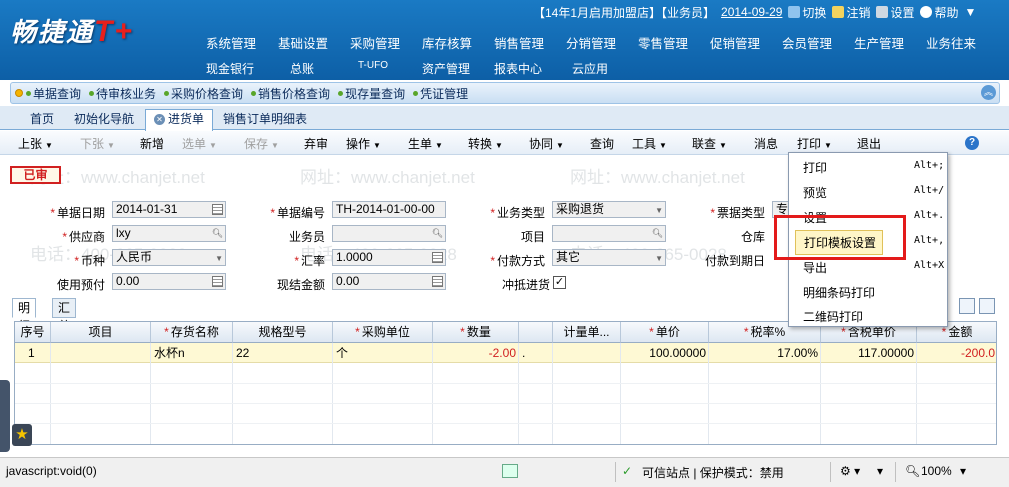 The height and width of the screenshot is (487, 1009). Describe the element at coordinates (203, 93) in the screenshot. I see `quick-link: 采购价格查询` at that location.